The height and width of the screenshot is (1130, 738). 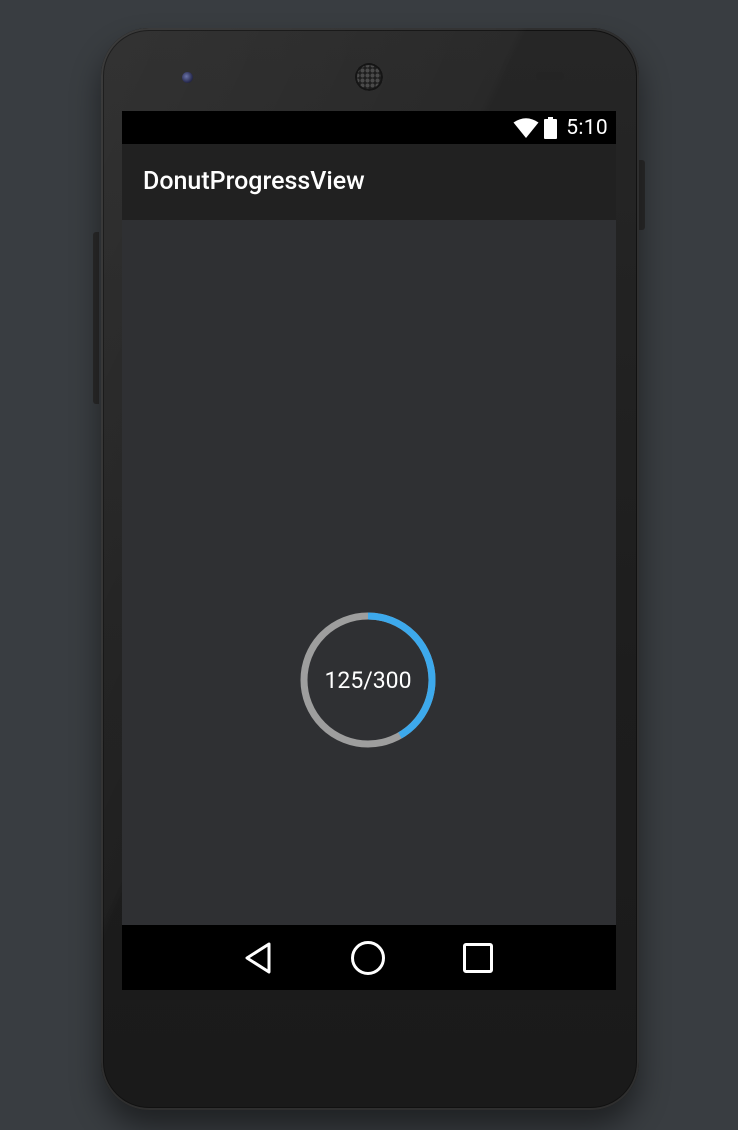 I want to click on front-camera, so click(x=187, y=77).